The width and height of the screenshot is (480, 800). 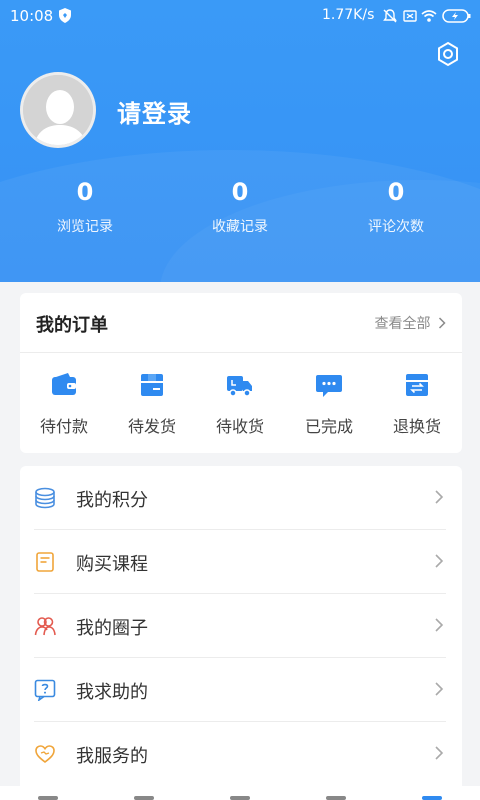 What do you see at coordinates (152, 404) in the screenshot?
I see `order-pending-shipment: 待发货` at bounding box center [152, 404].